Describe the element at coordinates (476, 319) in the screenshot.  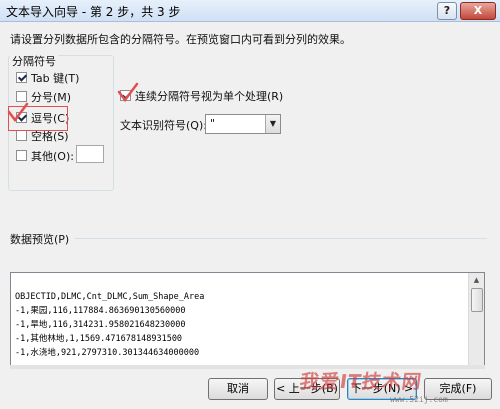
I see `preview-vertical-scrollbar: ▲` at that location.